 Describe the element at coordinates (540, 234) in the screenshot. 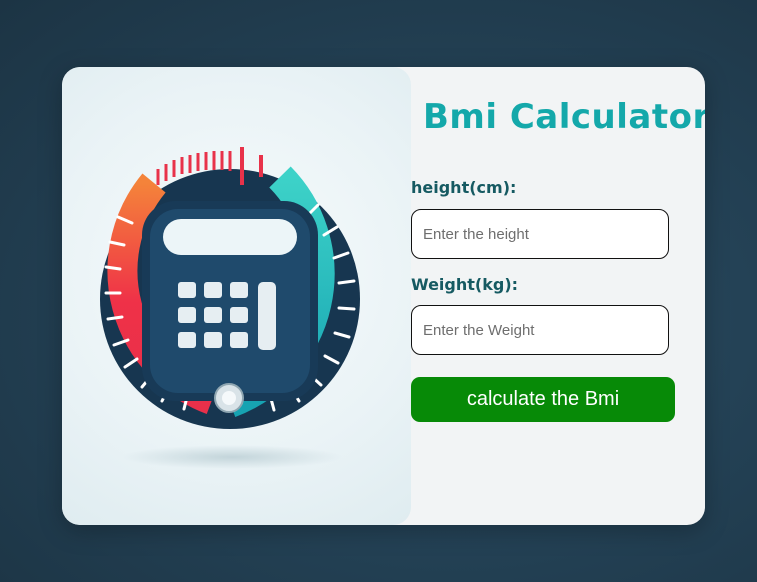

I see `height-input` at that location.